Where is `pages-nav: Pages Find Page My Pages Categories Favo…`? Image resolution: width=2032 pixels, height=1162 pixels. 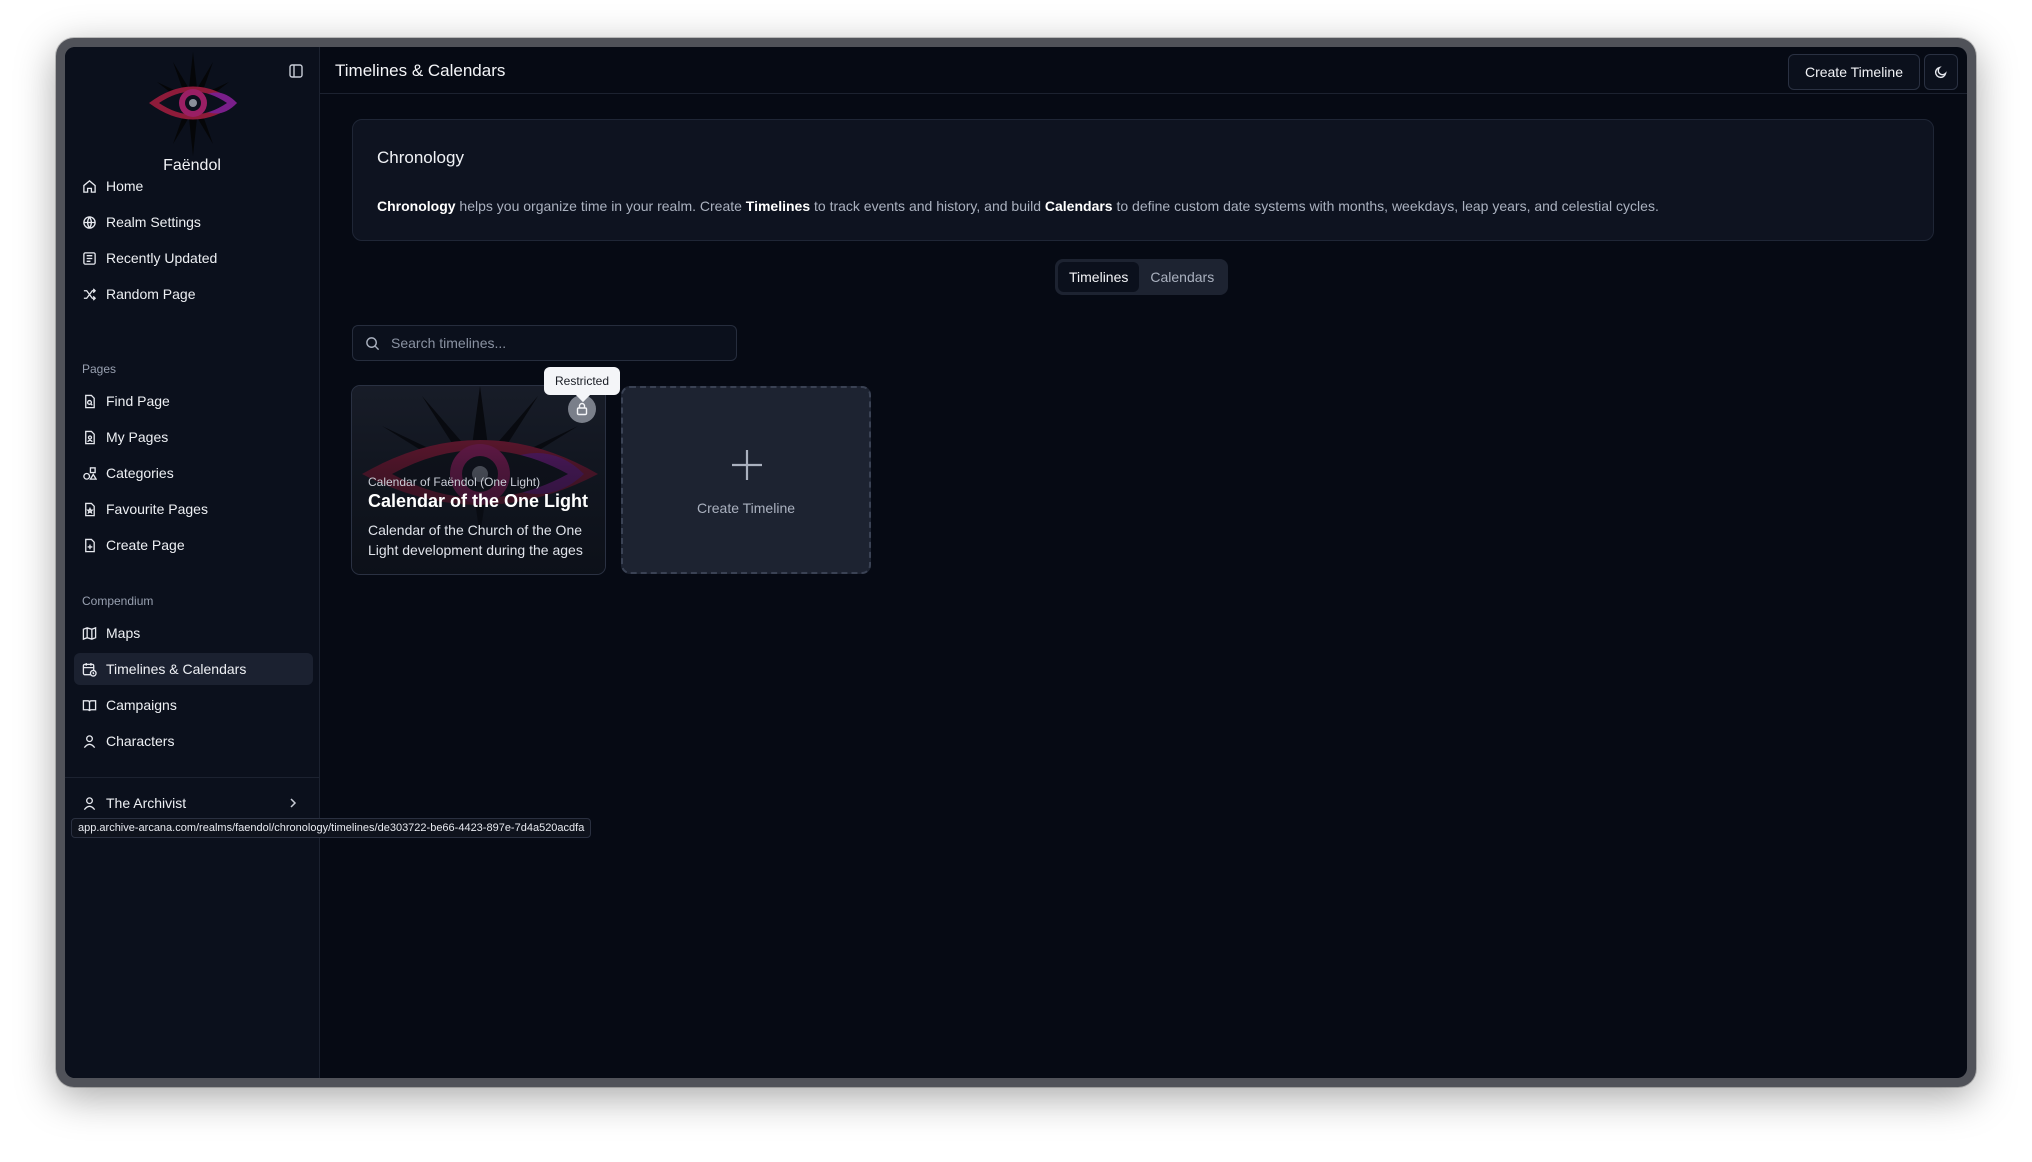 pages-nav: Pages Find Page My Pages Categories Favo… is located at coordinates (193, 462).